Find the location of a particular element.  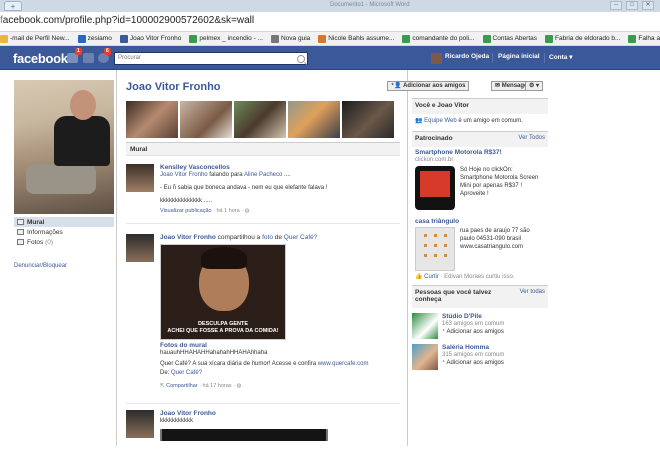

source-page-link: Quer Café? is located at coordinates (186, 373).